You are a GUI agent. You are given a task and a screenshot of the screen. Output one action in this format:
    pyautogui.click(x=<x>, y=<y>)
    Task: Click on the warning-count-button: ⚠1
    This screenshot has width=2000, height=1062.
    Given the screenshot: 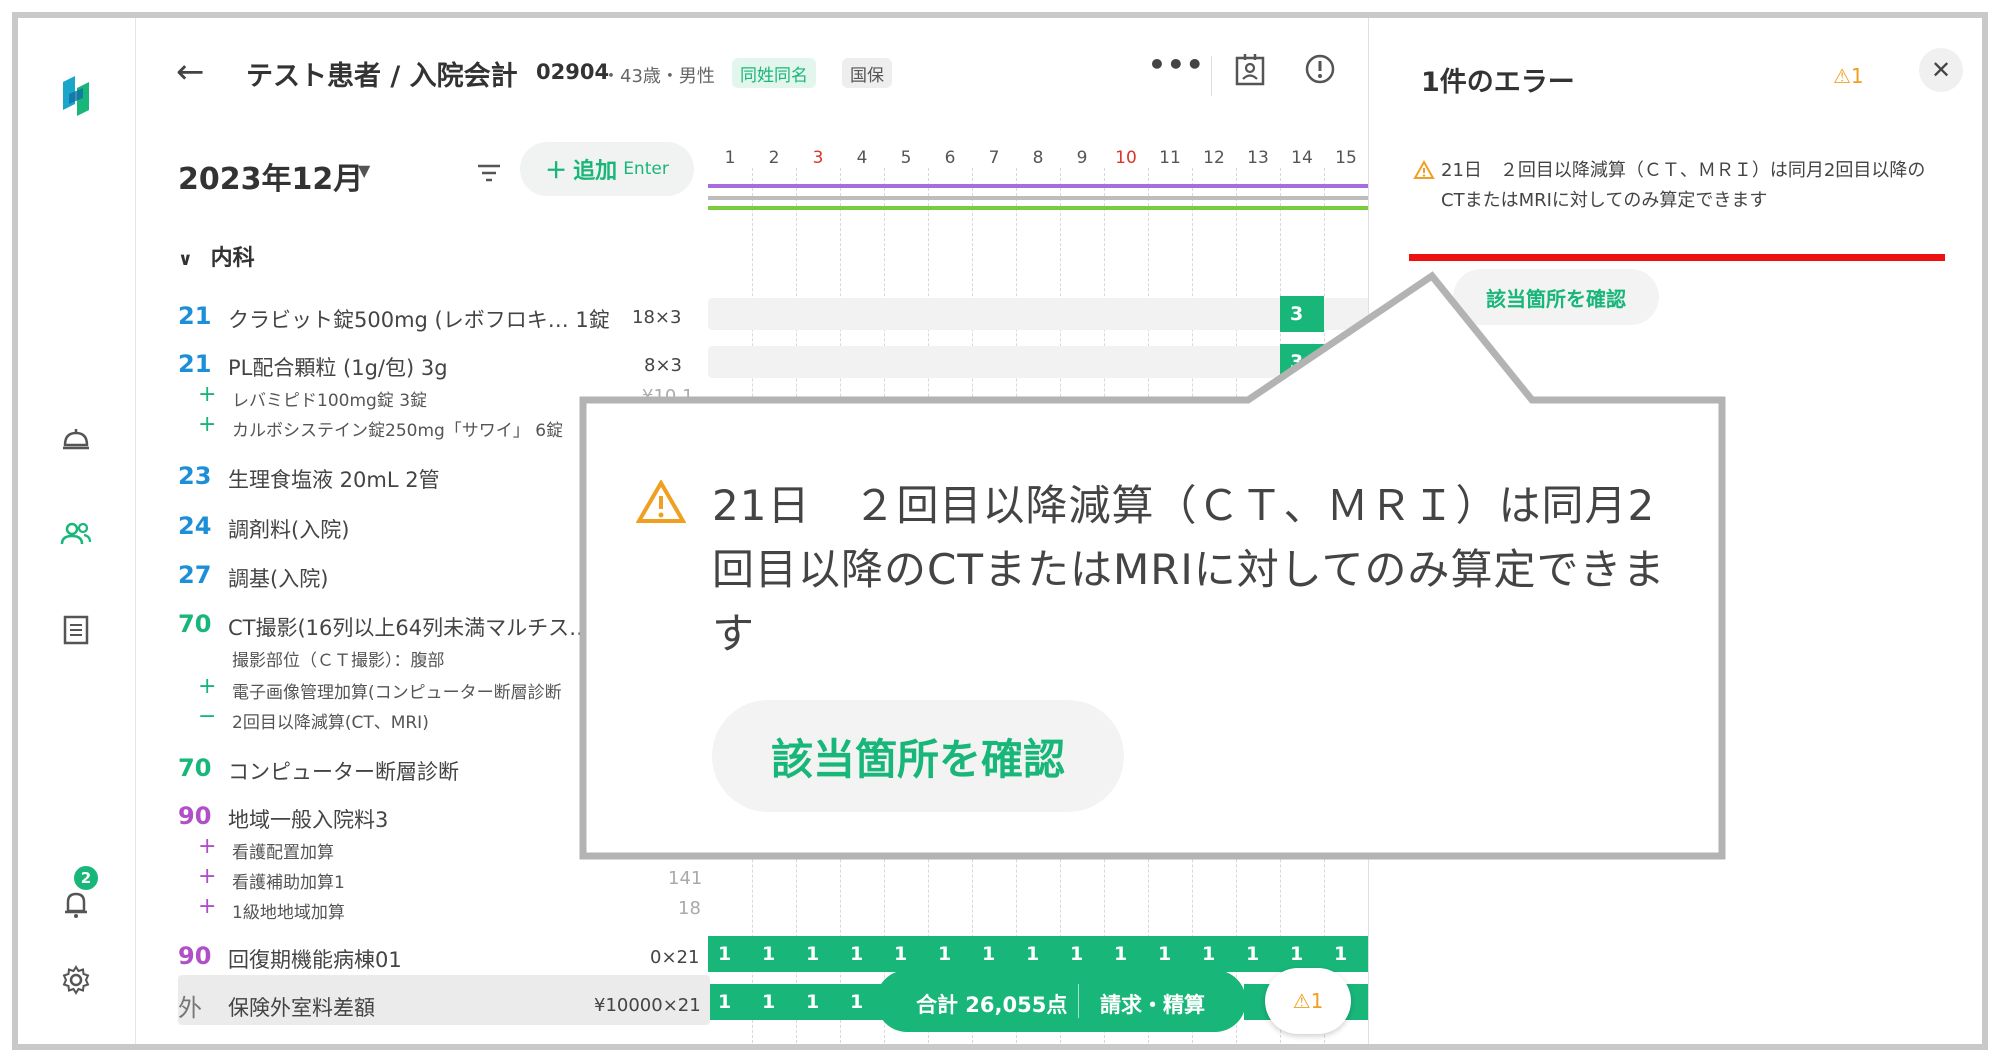 What is the action you would take?
    pyautogui.click(x=1308, y=1001)
    